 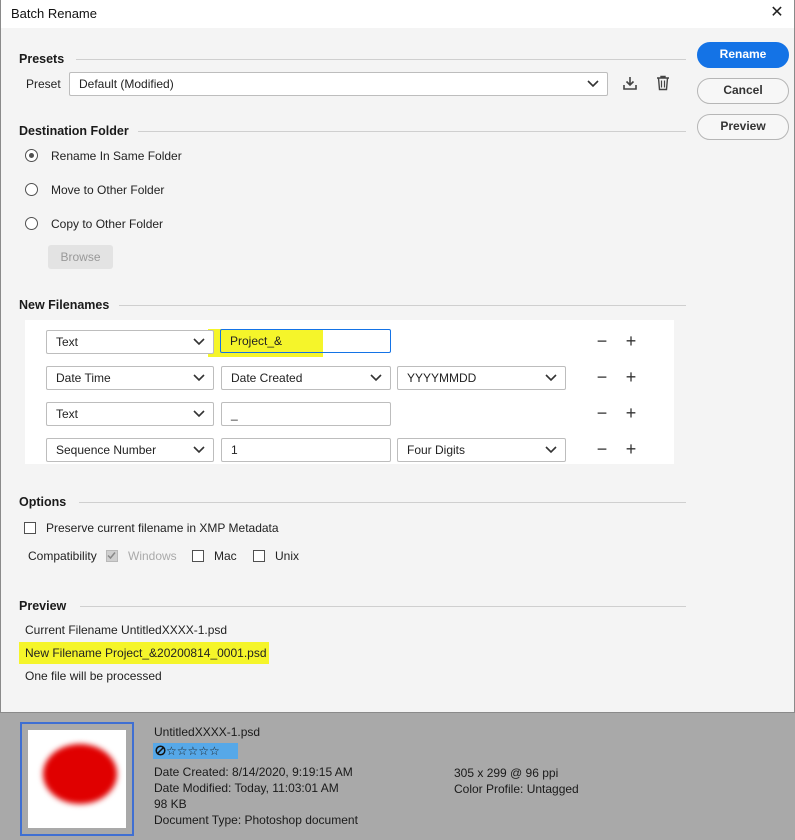 I want to click on radio-rename-same-folder, so click(x=31, y=155).